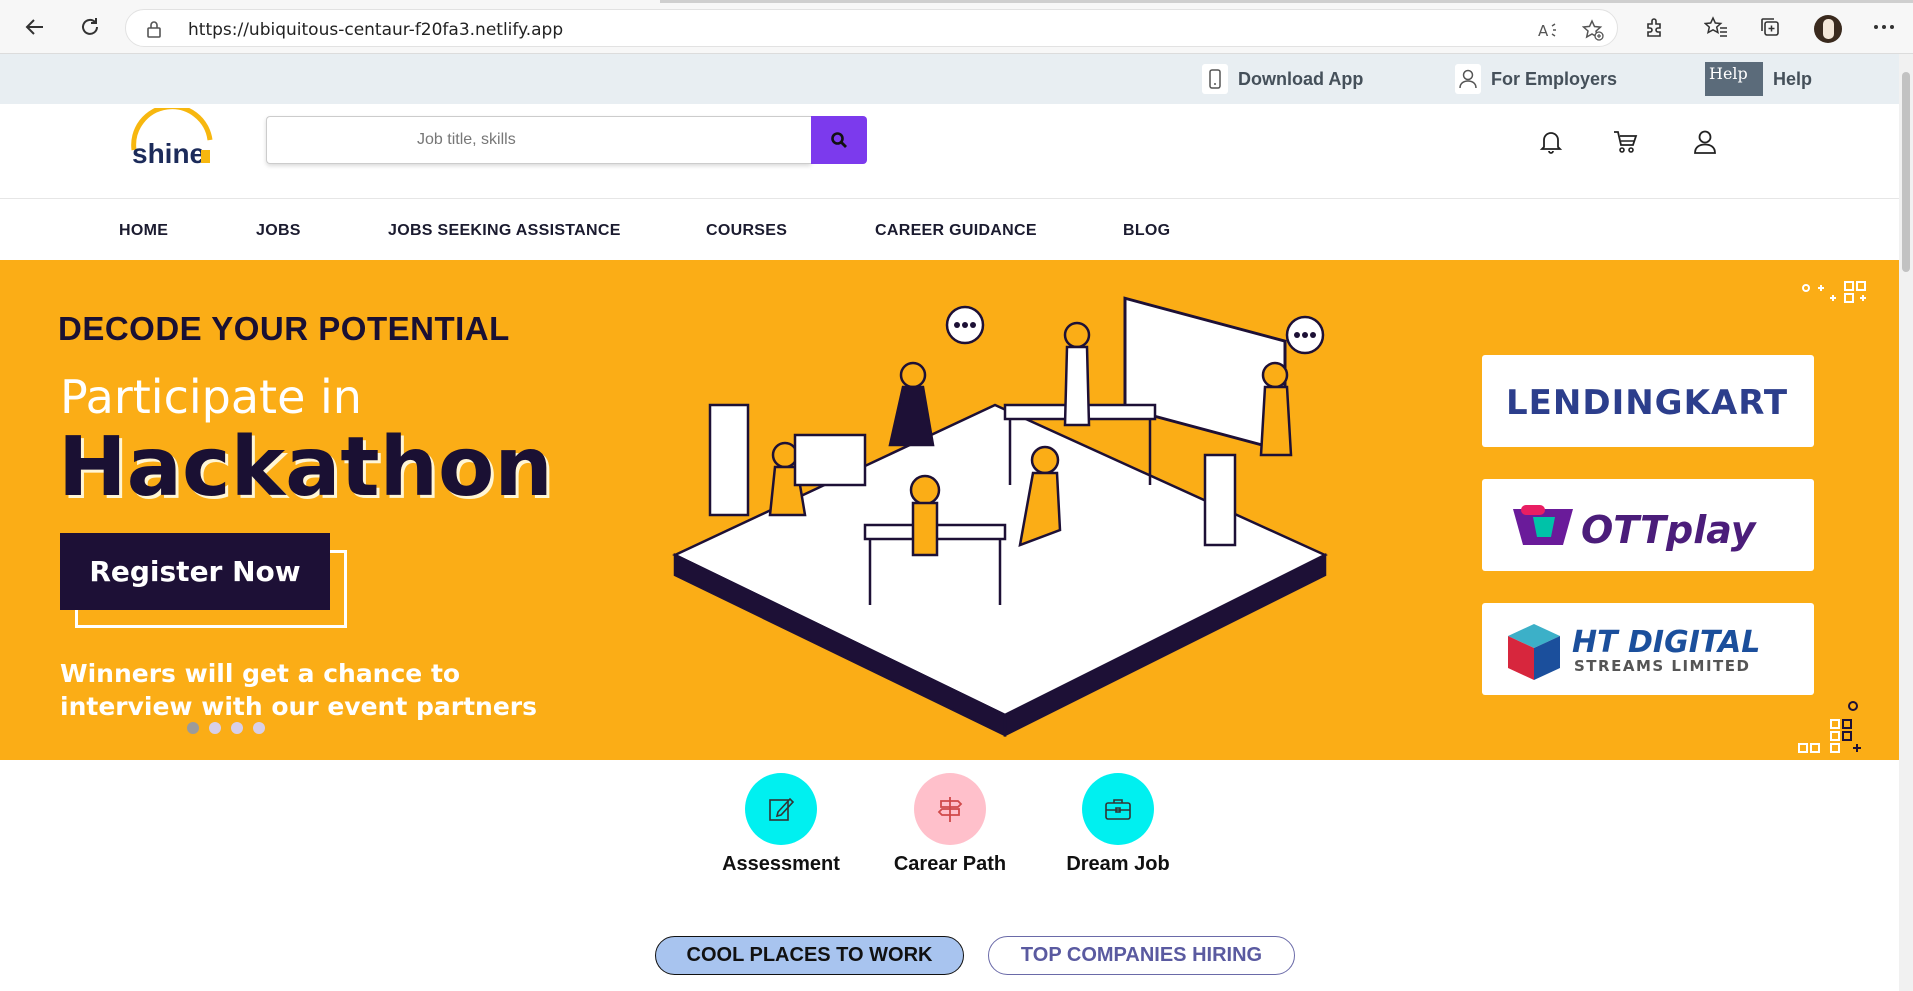 This screenshot has height=991, width=1913. What do you see at coordinates (781, 809) in the screenshot?
I see `edit-icon` at bounding box center [781, 809].